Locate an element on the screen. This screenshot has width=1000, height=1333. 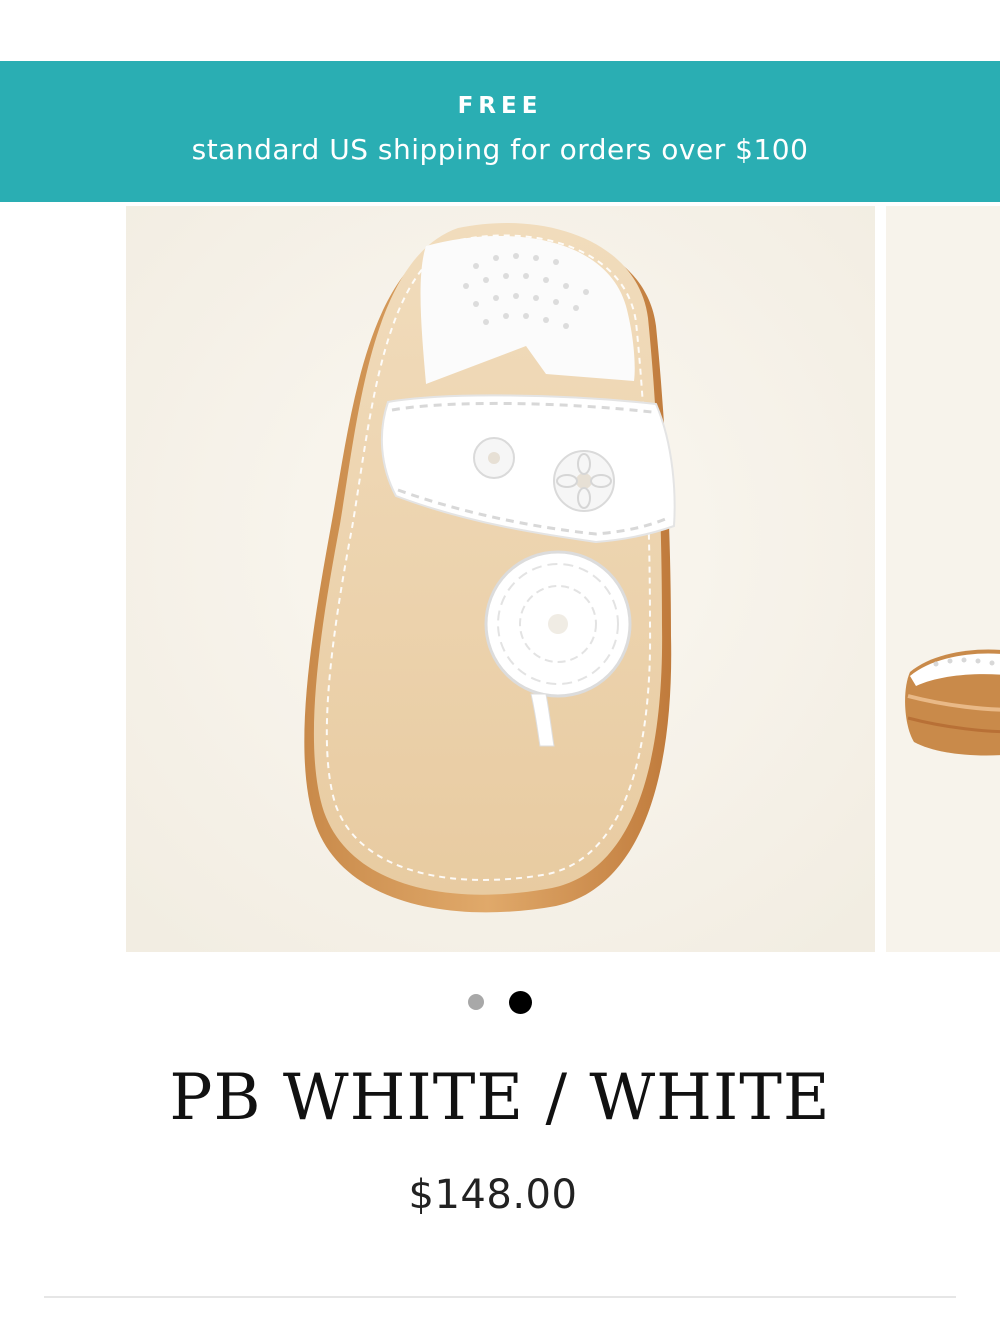
product-price: $148.00 is located at coordinates (493, 1195).